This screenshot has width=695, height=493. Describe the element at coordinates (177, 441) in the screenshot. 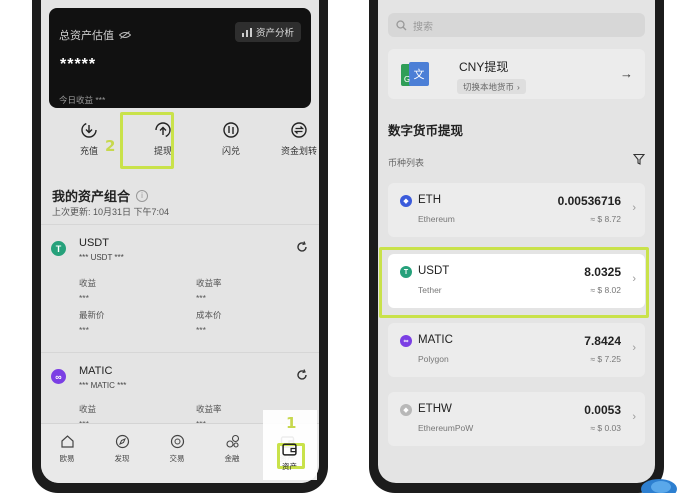

I see `trade-icon` at that location.